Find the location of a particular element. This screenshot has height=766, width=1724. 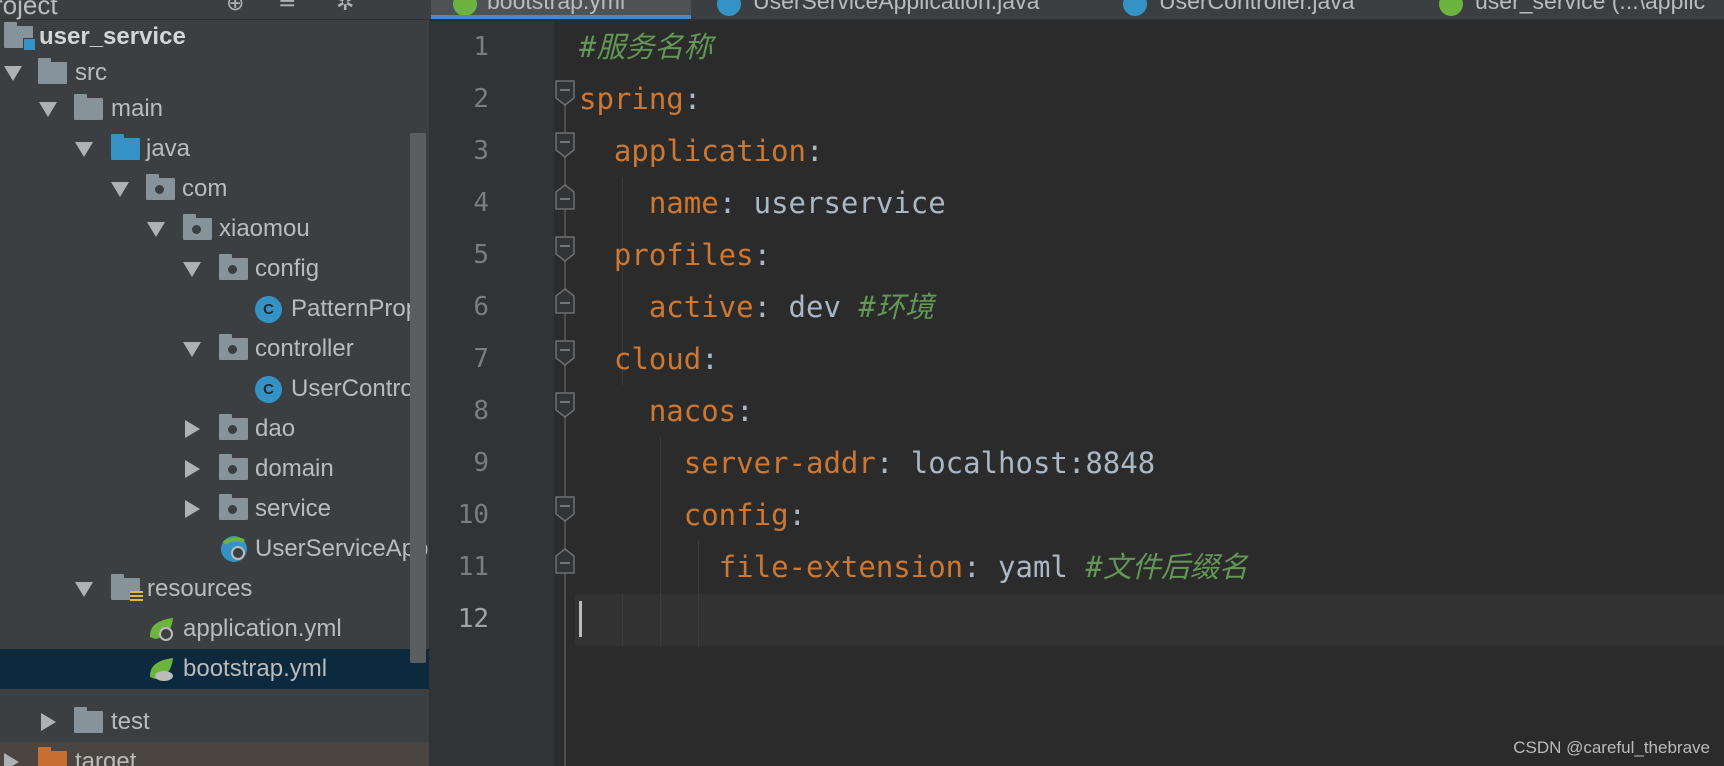

java-class-icon: C is located at coordinates (268, 389).